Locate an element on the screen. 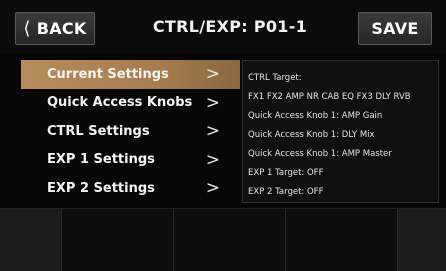  info-line: EXP 1 Target: OFF is located at coordinates (286, 173).